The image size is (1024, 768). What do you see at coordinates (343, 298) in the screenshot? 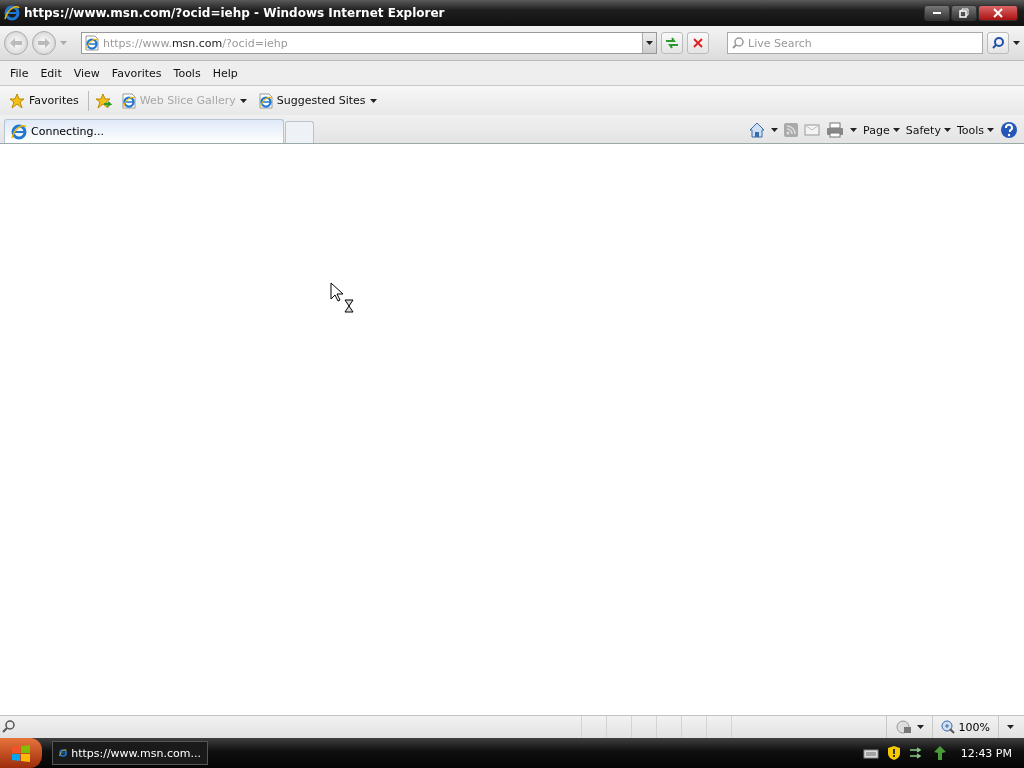
I see `busy-cursor-icon` at bounding box center [343, 298].